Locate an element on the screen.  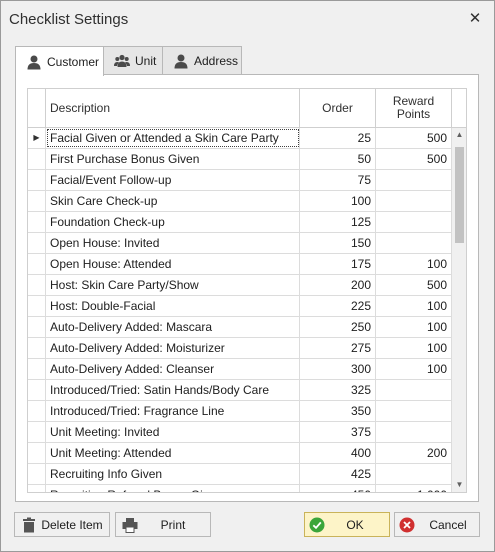
order-cell: 150 is located at coordinates (338, 243).